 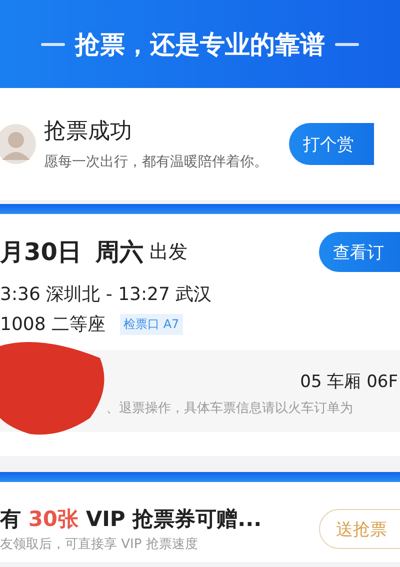 I want to click on departure-date: 月30日, so click(x=41, y=252).